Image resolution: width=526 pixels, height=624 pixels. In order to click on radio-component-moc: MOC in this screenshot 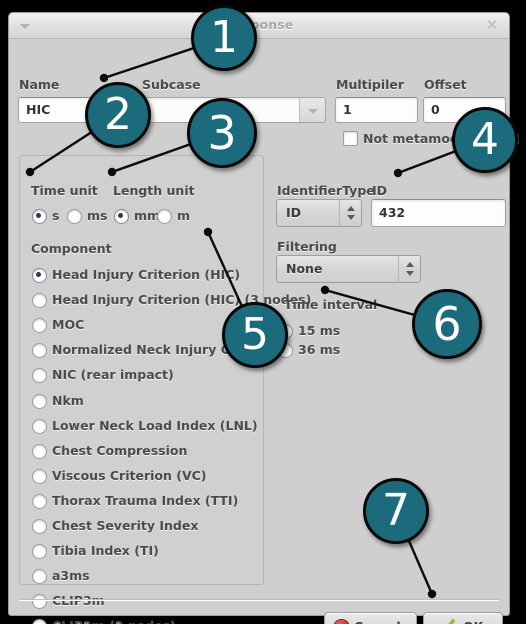, I will do `click(58, 325)`.